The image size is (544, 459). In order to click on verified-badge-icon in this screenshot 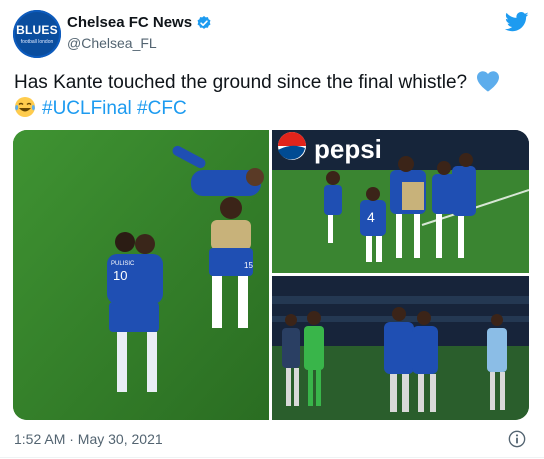, I will do `click(204, 22)`.